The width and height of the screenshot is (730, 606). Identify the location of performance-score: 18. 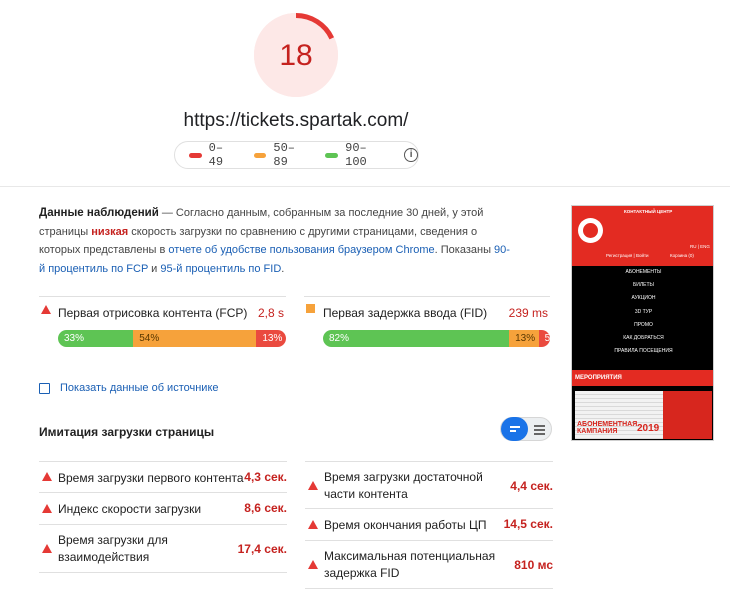
(296, 55).